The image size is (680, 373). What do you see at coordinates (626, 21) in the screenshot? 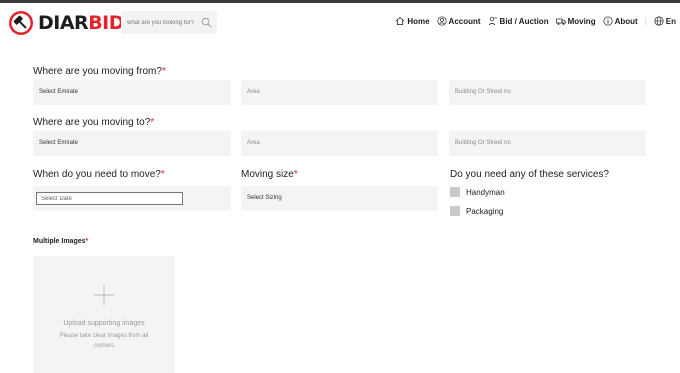
I see `nav-about-label: About` at bounding box center [626, 21].